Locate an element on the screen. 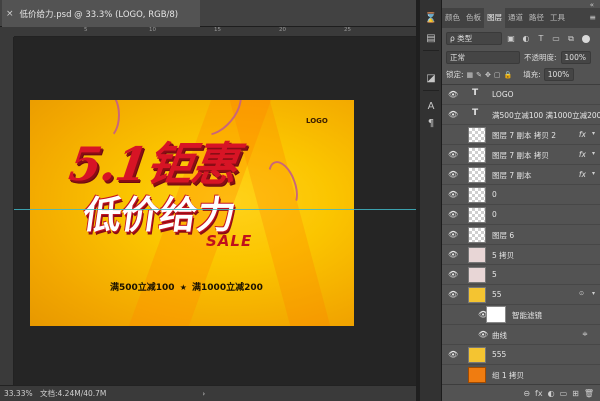 The height and width of the screenshot is (401, 600). layer-row: 👁 图层 7 副本 拷贝 fx ▾ is located at coordinates (521, 155).